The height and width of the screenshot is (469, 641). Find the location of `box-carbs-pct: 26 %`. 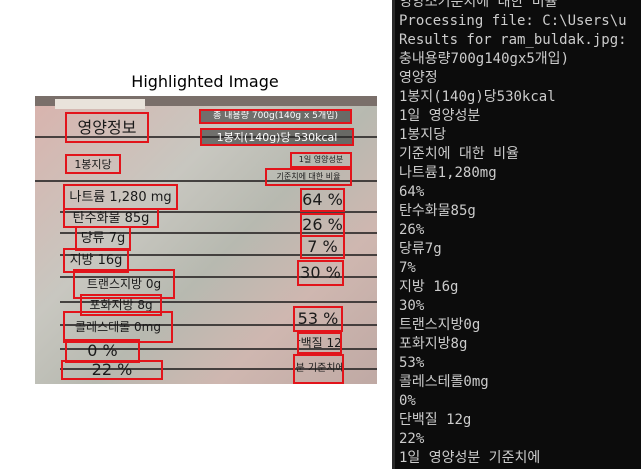

box-carbs-pct: 26 % is located at coordinates (322, 225).